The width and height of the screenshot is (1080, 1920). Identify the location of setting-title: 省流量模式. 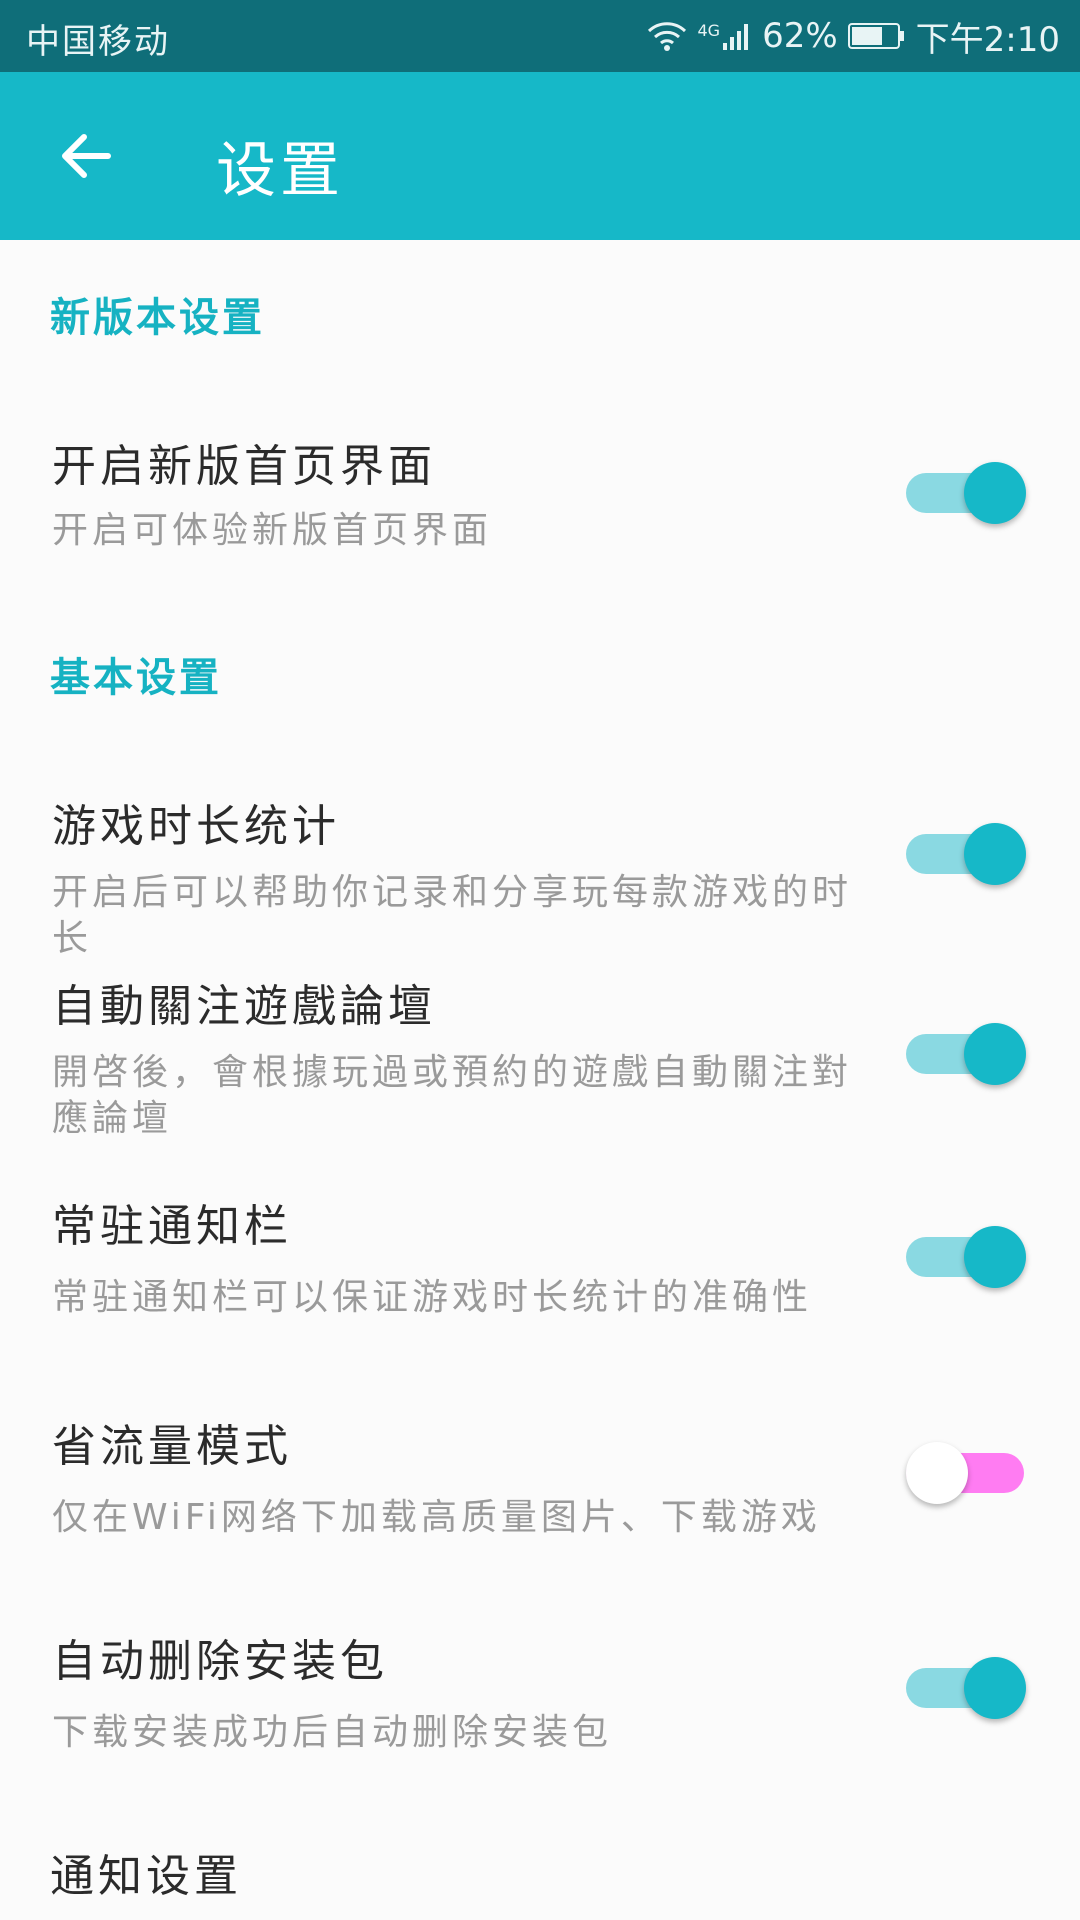
(172, 1446).